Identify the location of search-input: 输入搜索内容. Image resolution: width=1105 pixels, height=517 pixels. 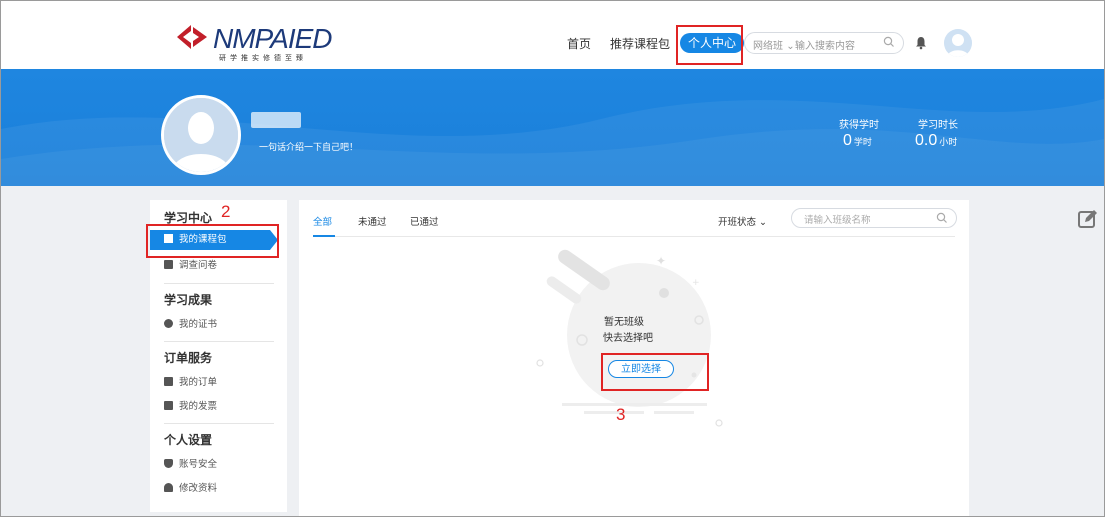
(825, 44).